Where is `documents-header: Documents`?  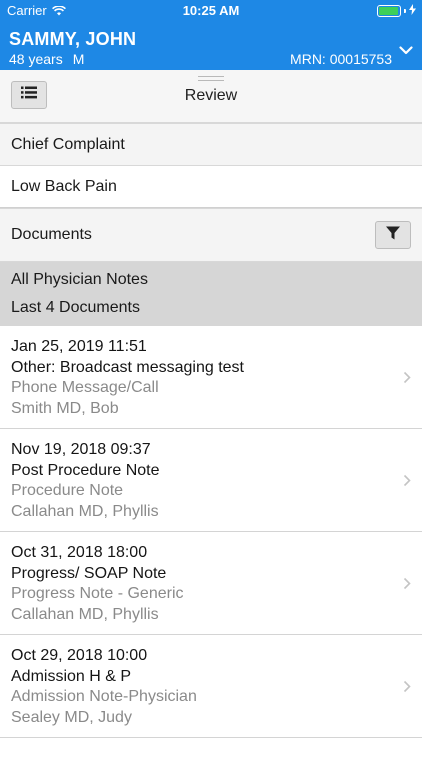
documents-header: Documents is located at coordinates (211, 235).